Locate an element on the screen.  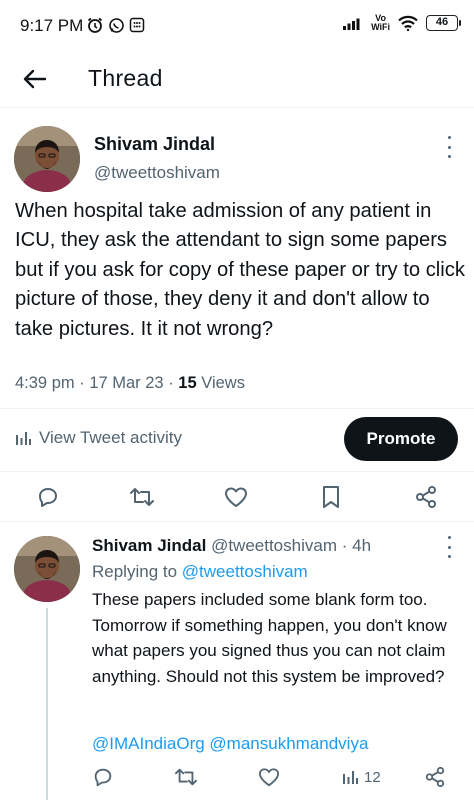
promote-button: Promote is located at coordinates (401, 439).